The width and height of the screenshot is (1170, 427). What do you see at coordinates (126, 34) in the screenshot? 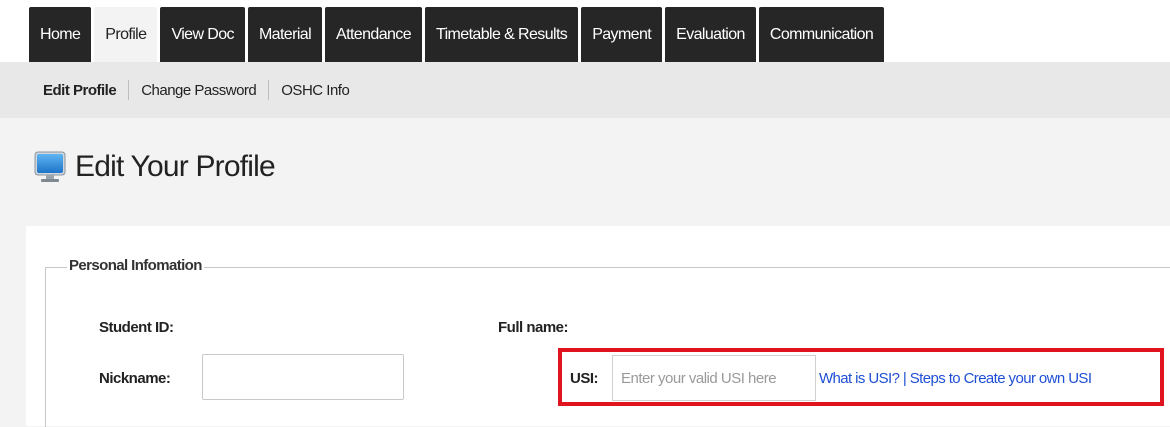
I see `tab-profile: Profile` at bounding box center [126, 34].